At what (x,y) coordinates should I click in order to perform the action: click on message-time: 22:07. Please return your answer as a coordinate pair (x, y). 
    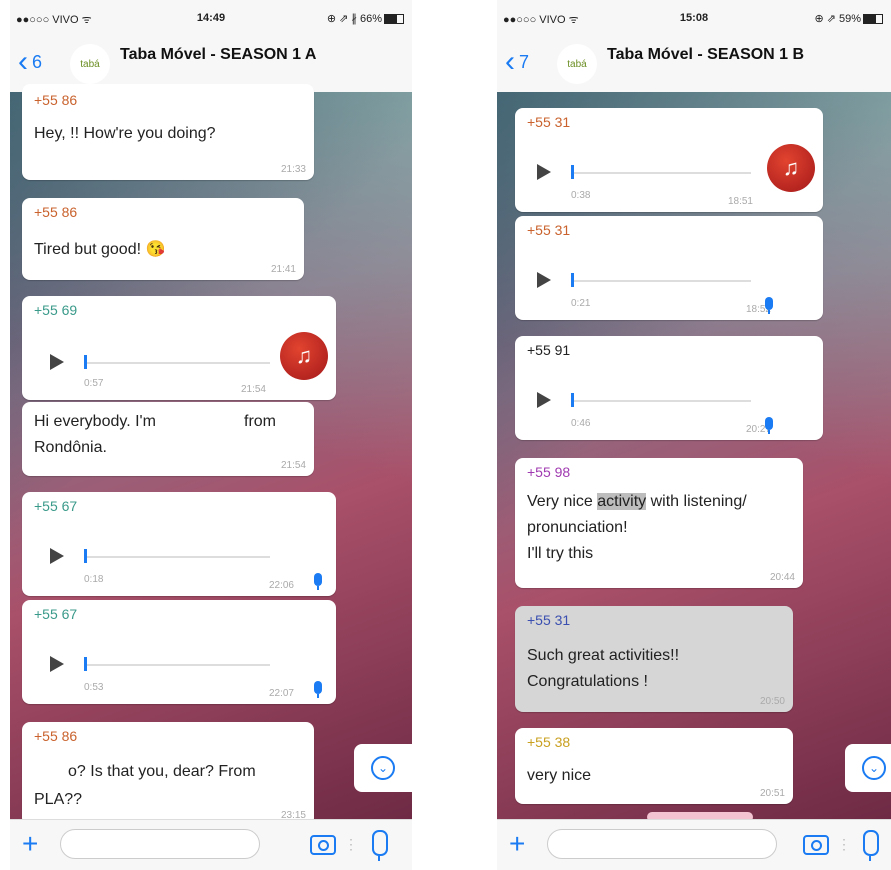
    Looking at the image, I should click on (281, 693).